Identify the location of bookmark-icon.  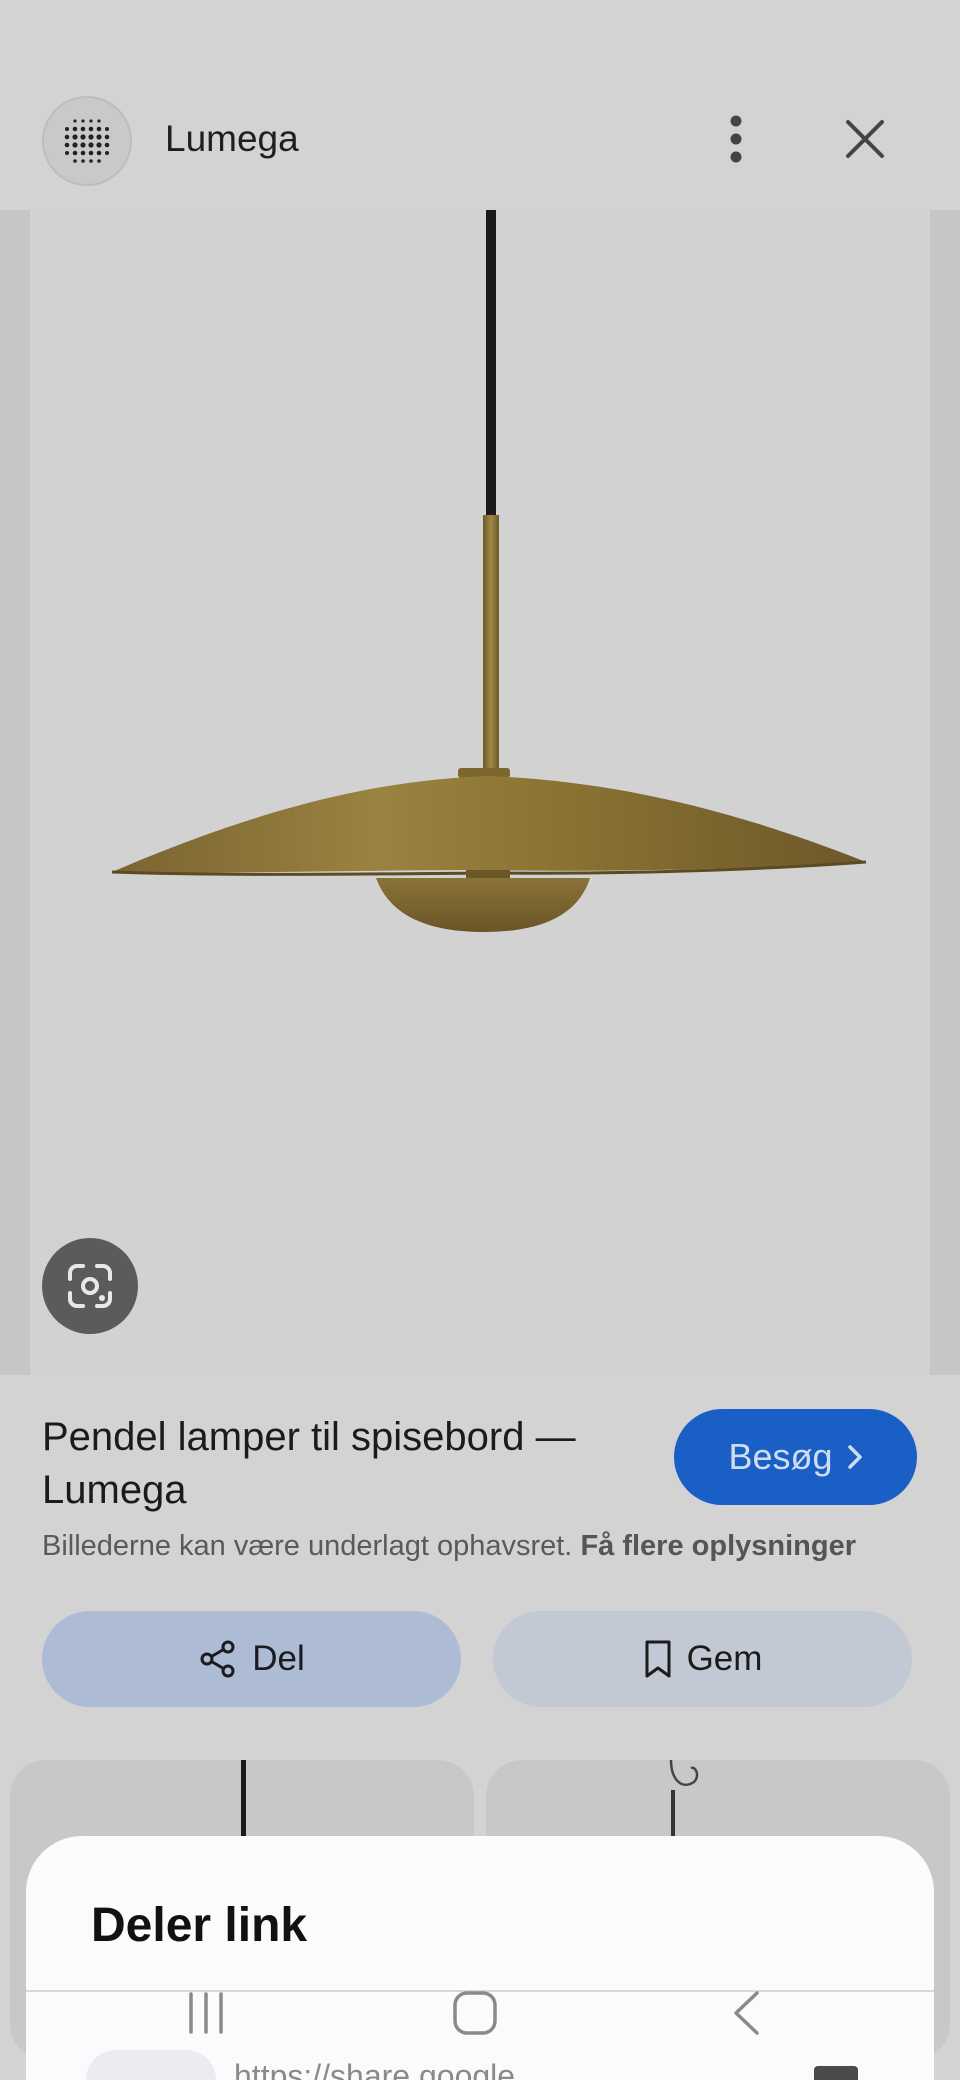
(658, 1659).